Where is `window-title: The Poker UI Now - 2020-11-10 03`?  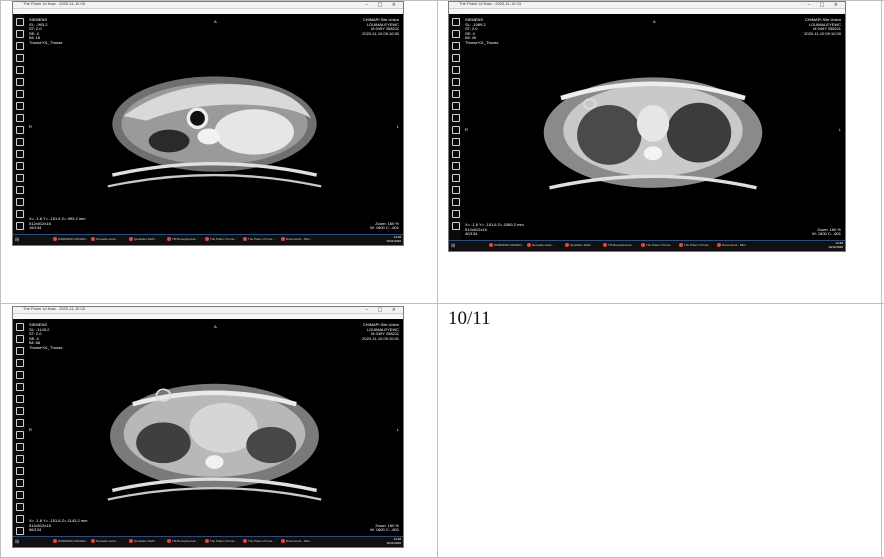 window-title: The Poker UI Now - 2020-11-10 03 is located at coordinates (490, 3).